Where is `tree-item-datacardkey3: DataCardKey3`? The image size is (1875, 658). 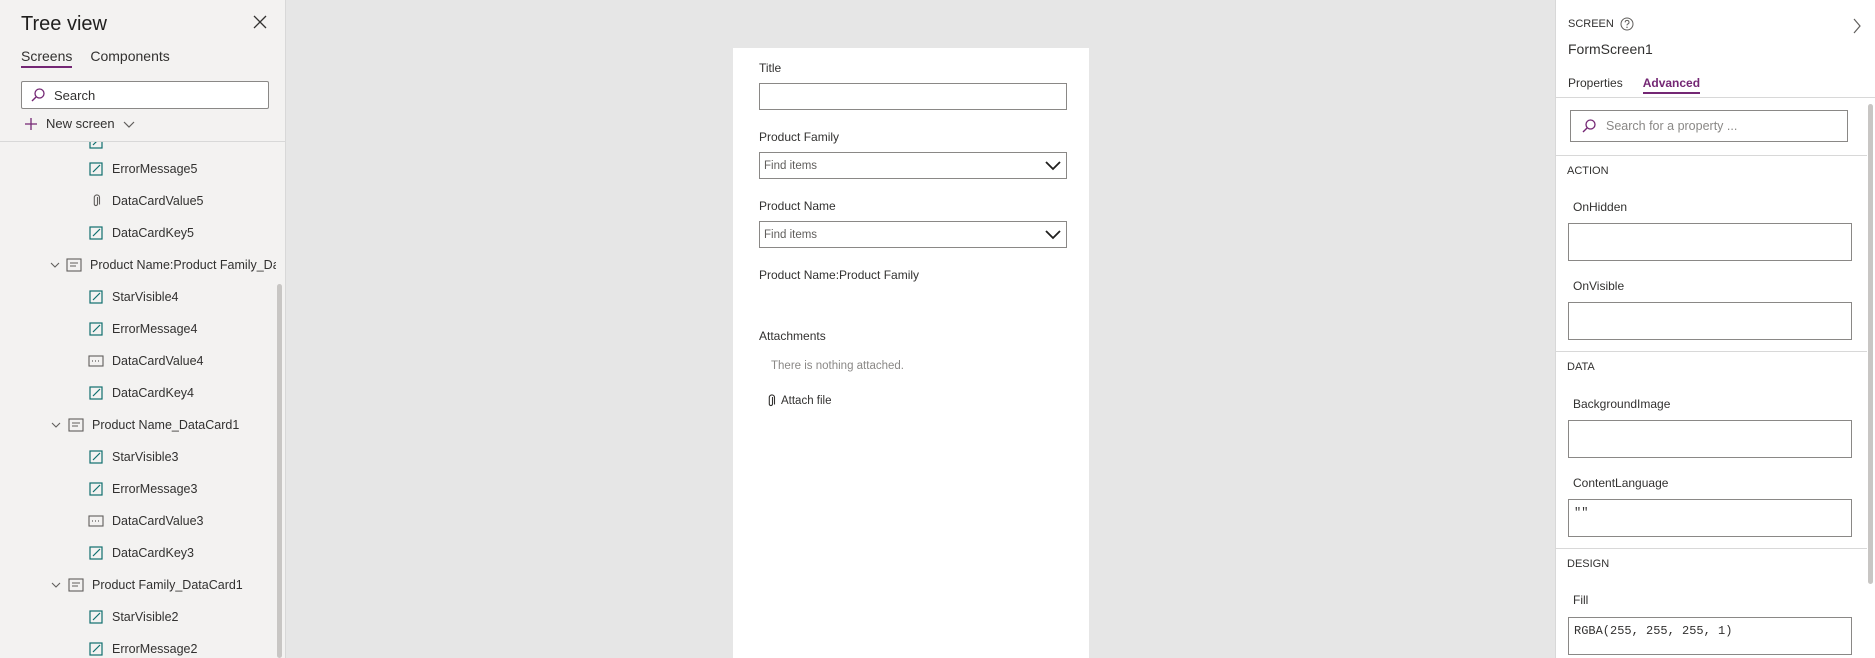
tree-item-datacardkey3: DataCardKey3 is located at coordinates (138, 553).